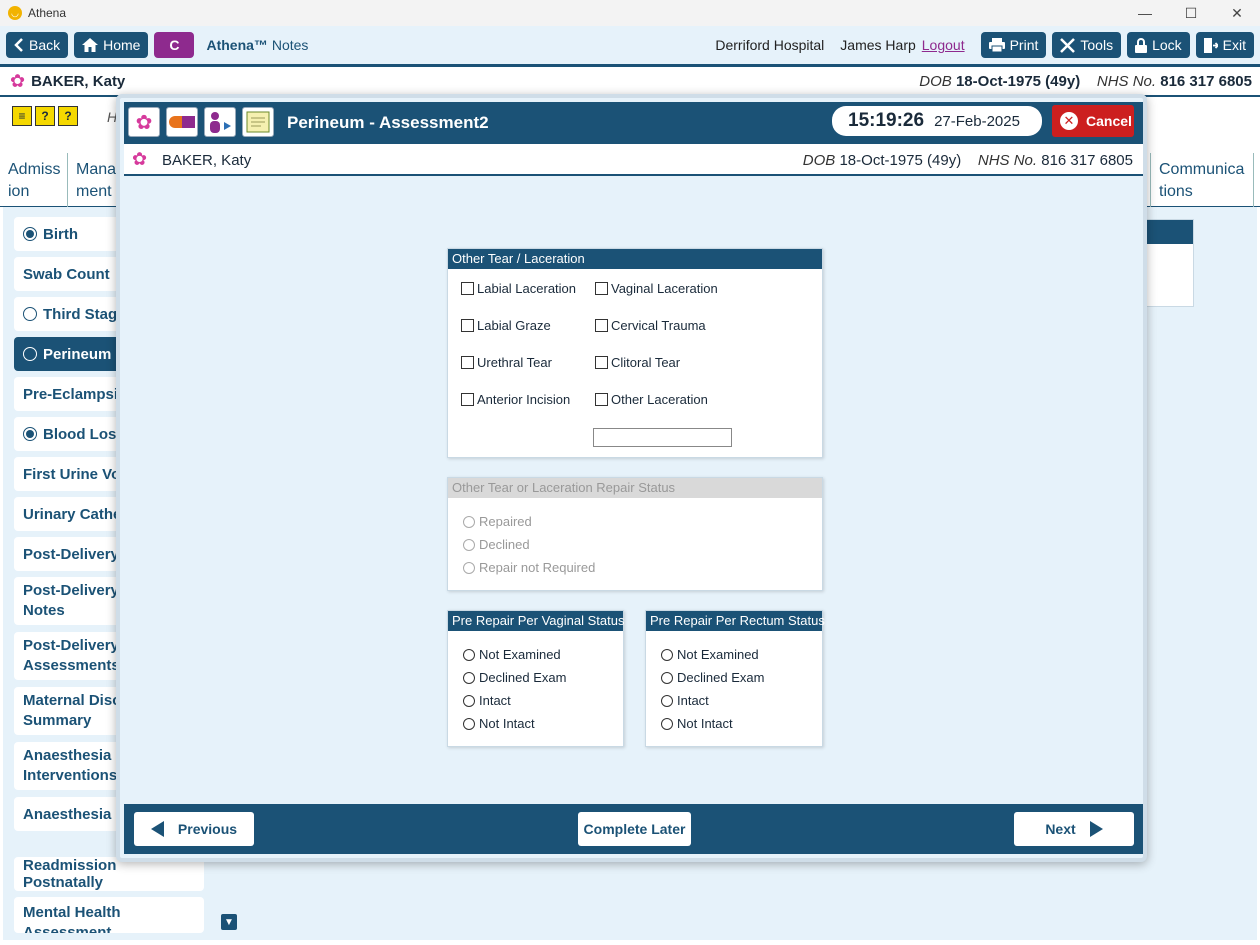  What do you see at coordinates (93, 180) in the screenshot?
I see `tab-management: Mana ment` at bounding box center [93, 180].